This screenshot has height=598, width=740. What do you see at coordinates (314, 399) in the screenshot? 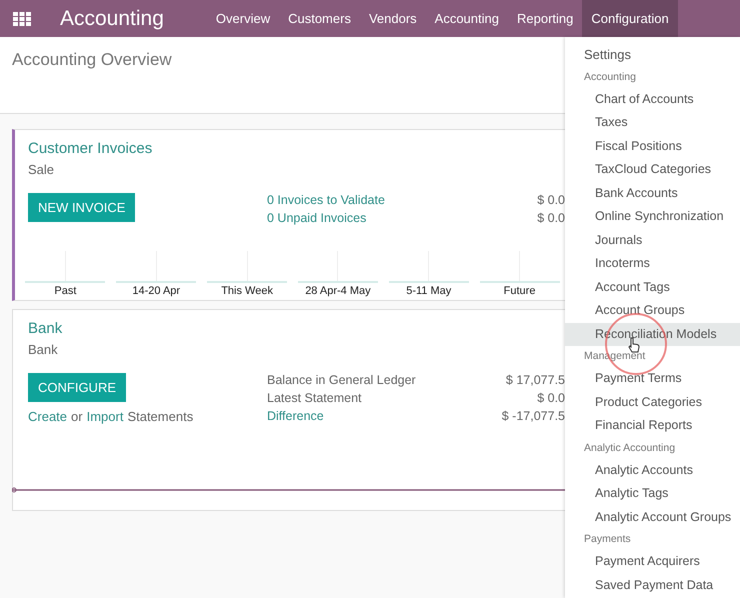
I see `stat-label: Latest Statement` at bounding box center [314, 399].